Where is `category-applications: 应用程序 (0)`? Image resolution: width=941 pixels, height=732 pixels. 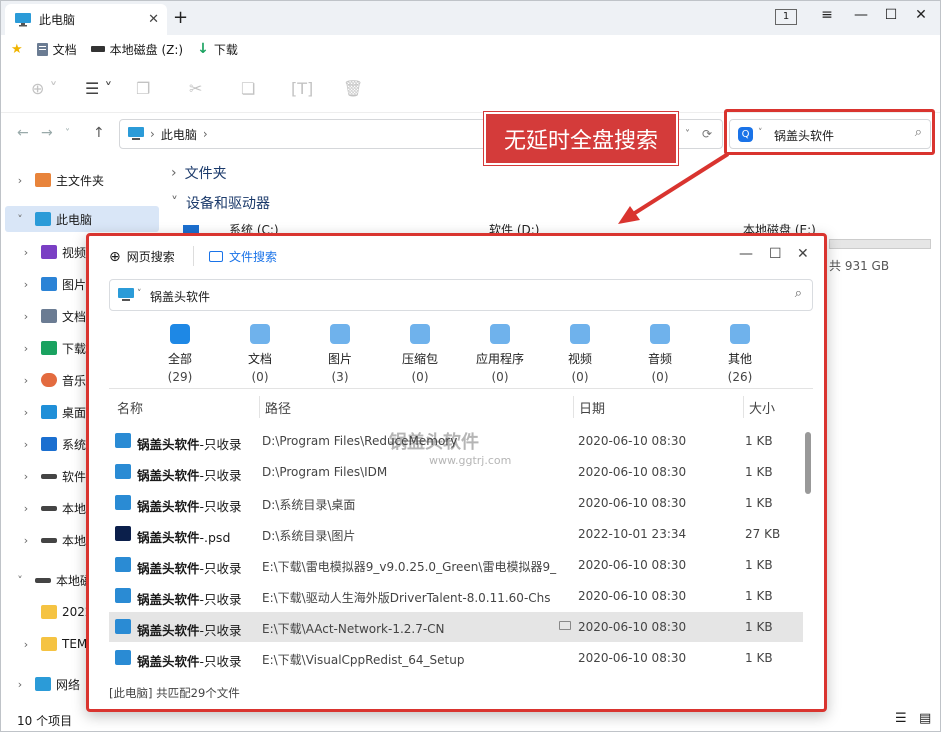
category-applications: 应用程序 (0) is located at coordinates (500, 354).